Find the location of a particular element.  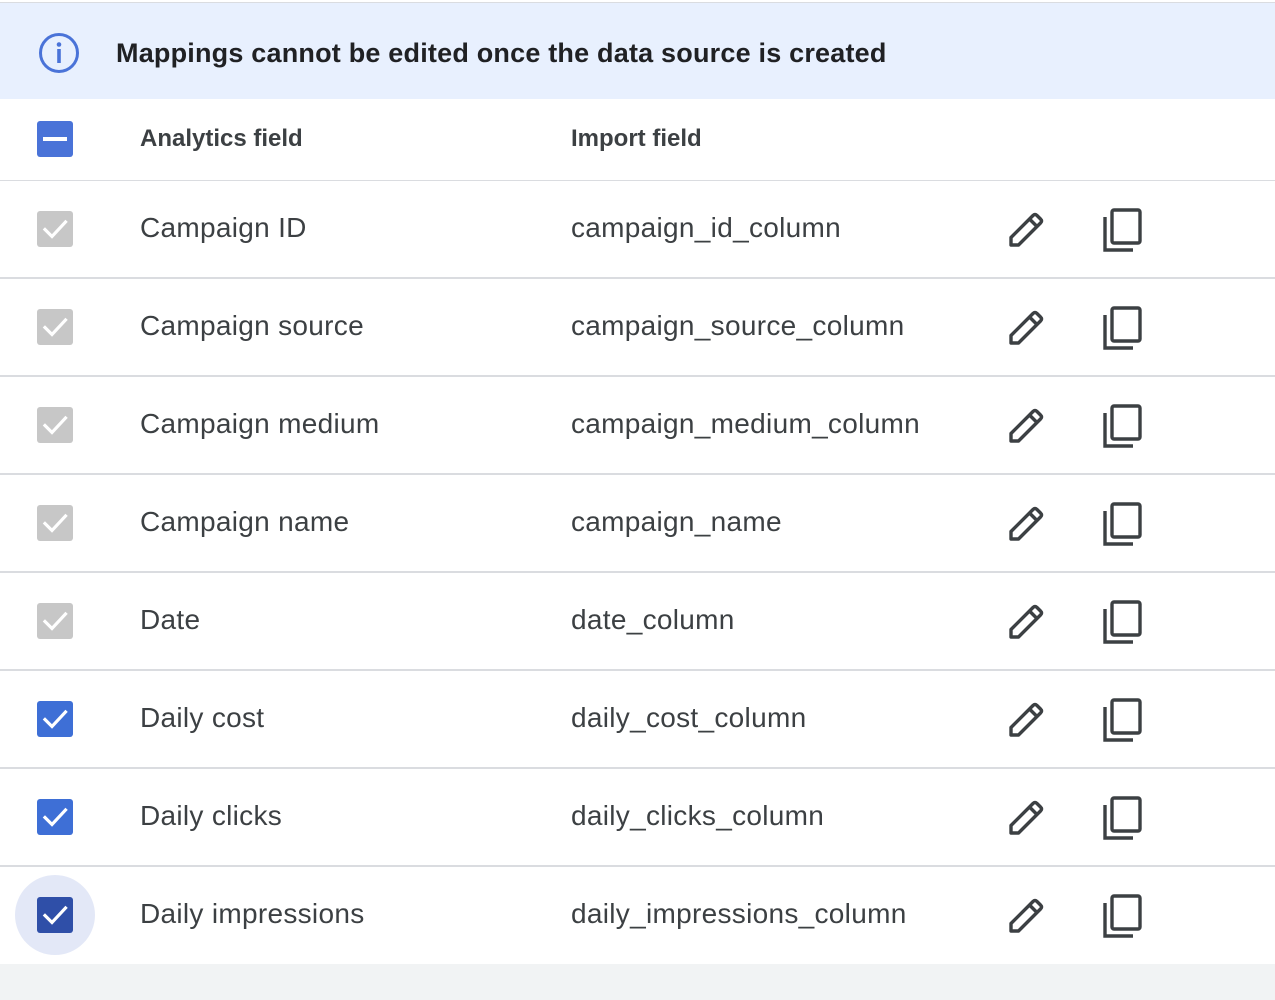

select-all-checkbox is located at coordinates (55, 139).